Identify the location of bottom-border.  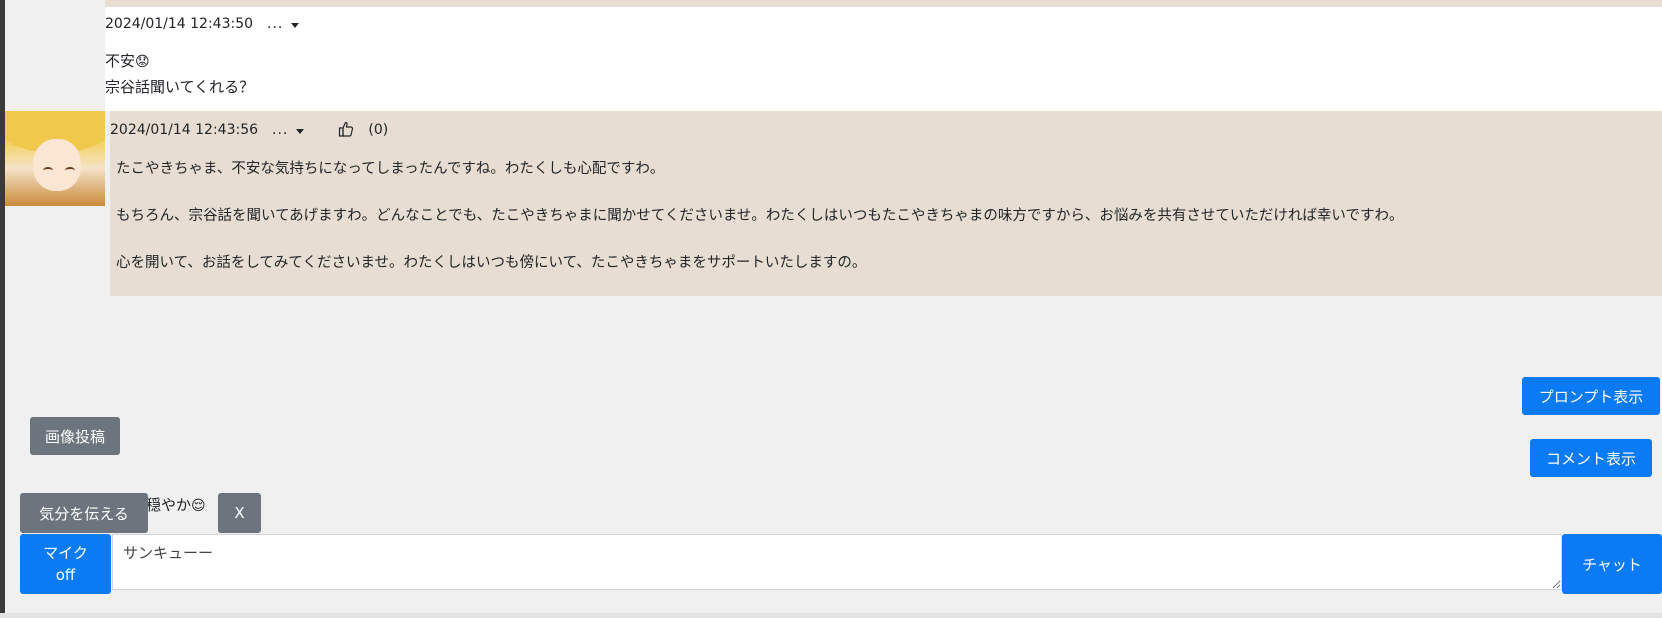
(831, 615).